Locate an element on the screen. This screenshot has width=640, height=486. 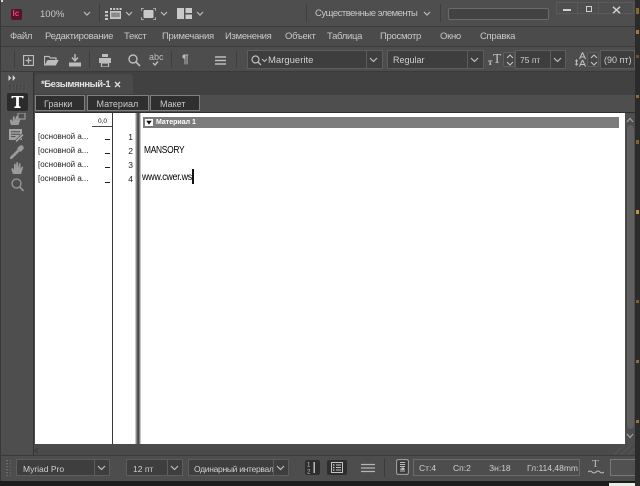
svg-text: 2 is located at coordinates (309, 473).